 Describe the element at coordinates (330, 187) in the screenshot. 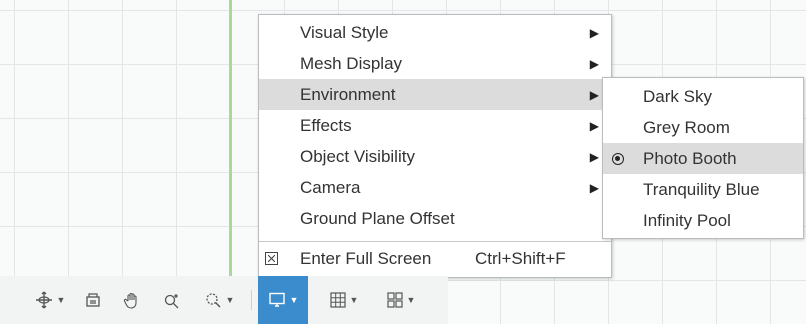

I see `menu-item-label: Camera` at that location.